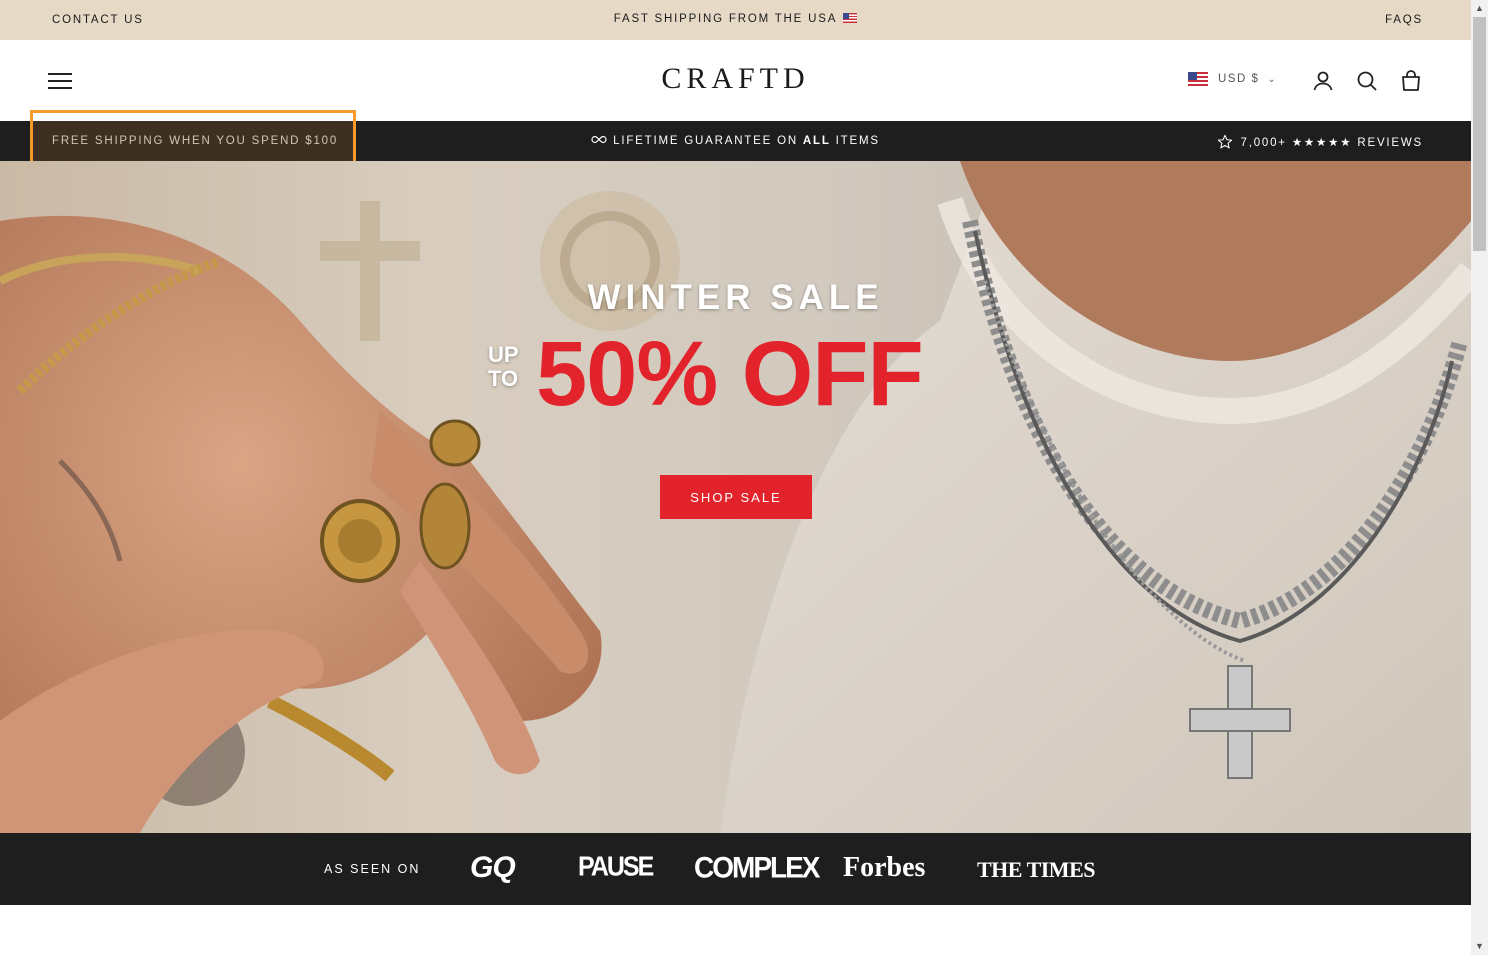  I want to click on shipping-announcement: FAST SHIPPING FROM THE USA, so click(735, 19).